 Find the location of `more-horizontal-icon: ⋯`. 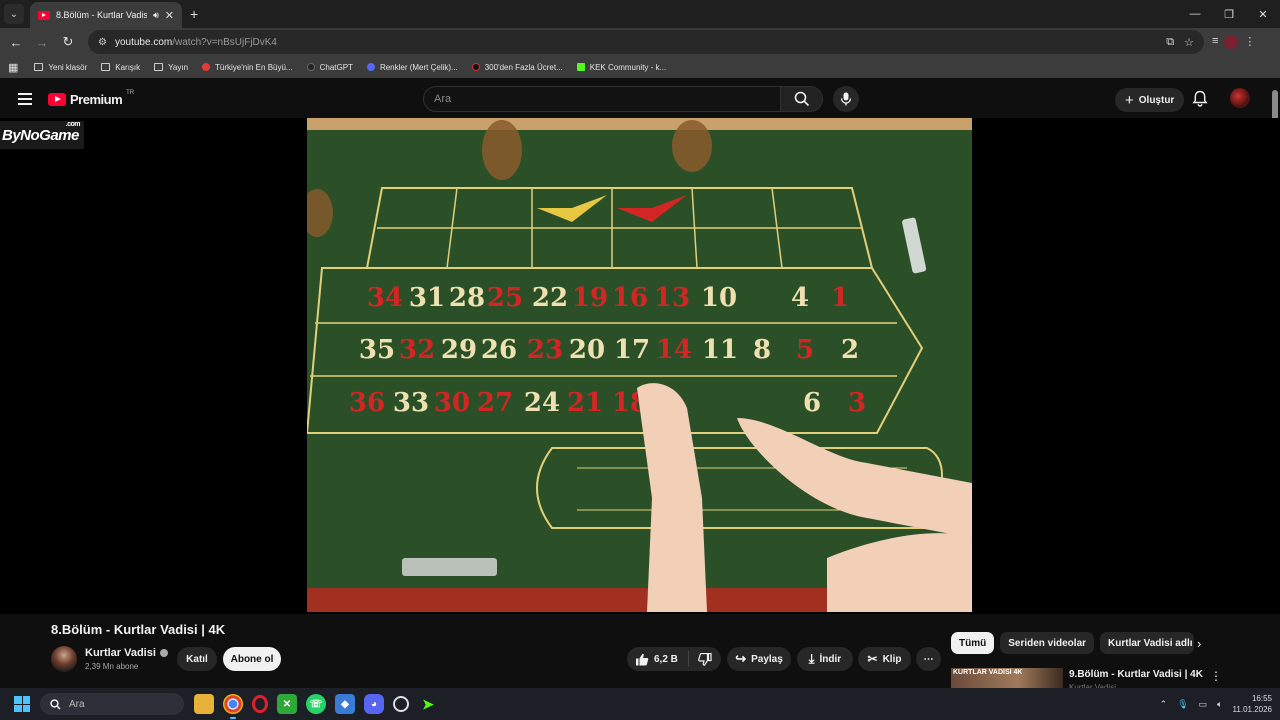

more-horizontal-icon: ⋯ is located at coordinates (928, 659).